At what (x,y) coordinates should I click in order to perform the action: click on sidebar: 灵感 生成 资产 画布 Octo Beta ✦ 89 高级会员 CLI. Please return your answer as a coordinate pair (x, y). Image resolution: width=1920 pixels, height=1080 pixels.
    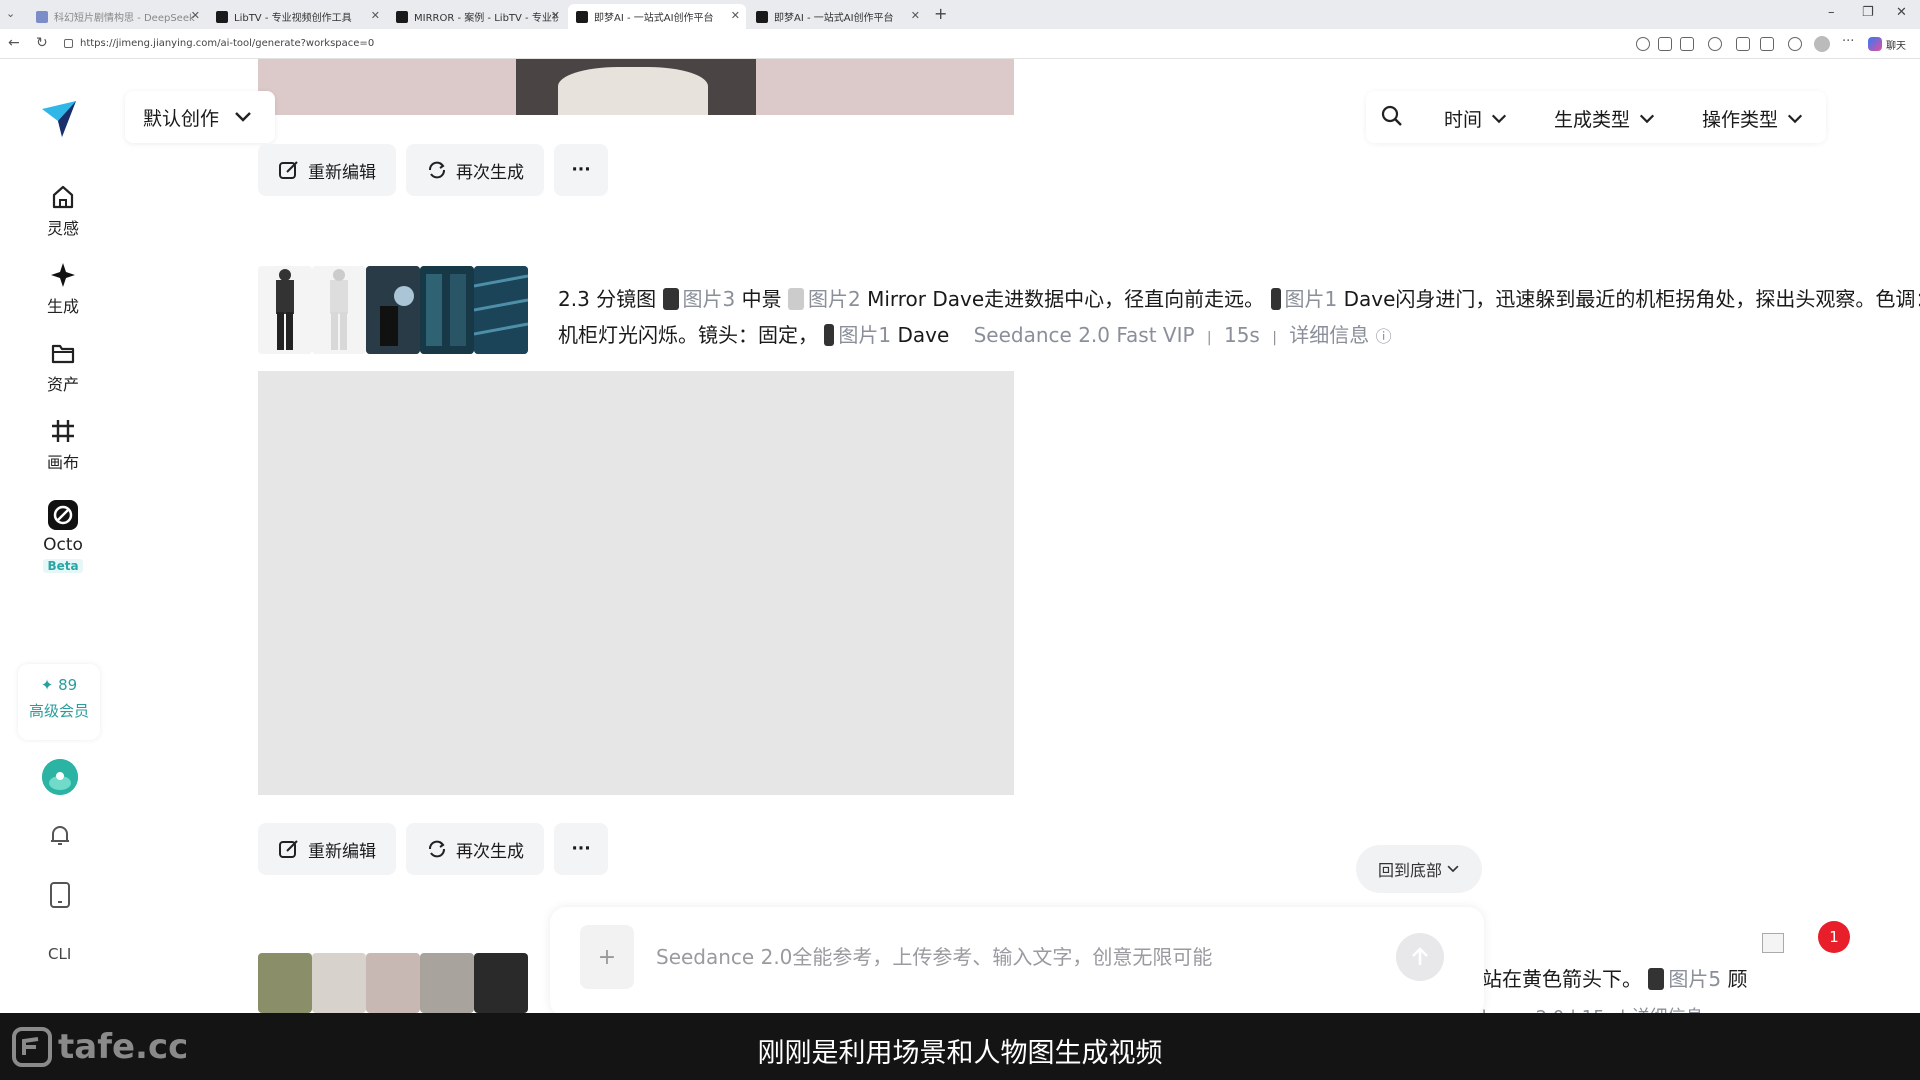
    Looking at the image, I should click on (61, 536).